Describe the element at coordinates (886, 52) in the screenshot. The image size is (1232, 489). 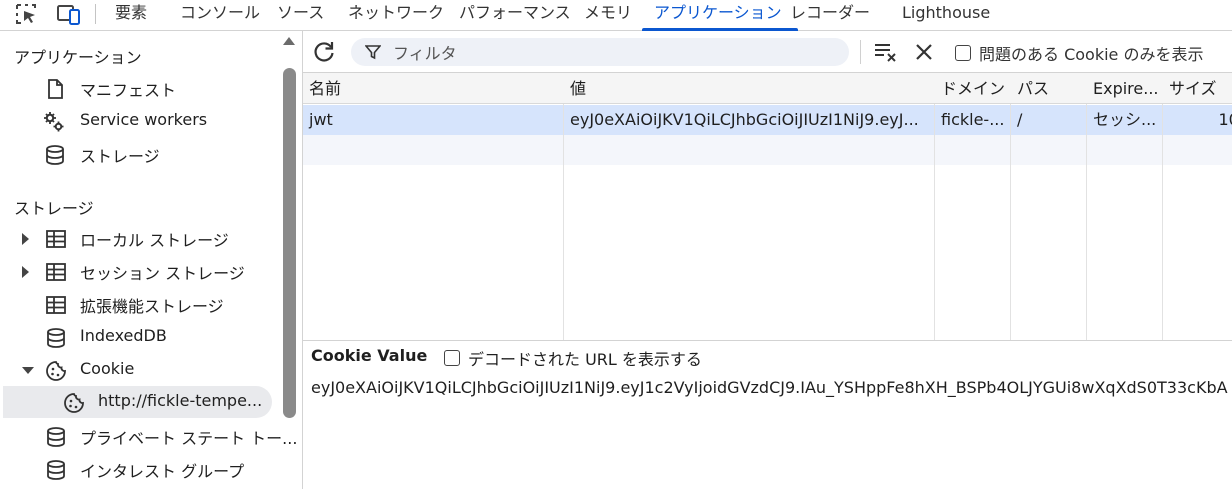
I see `clear-all-icon` at that location.